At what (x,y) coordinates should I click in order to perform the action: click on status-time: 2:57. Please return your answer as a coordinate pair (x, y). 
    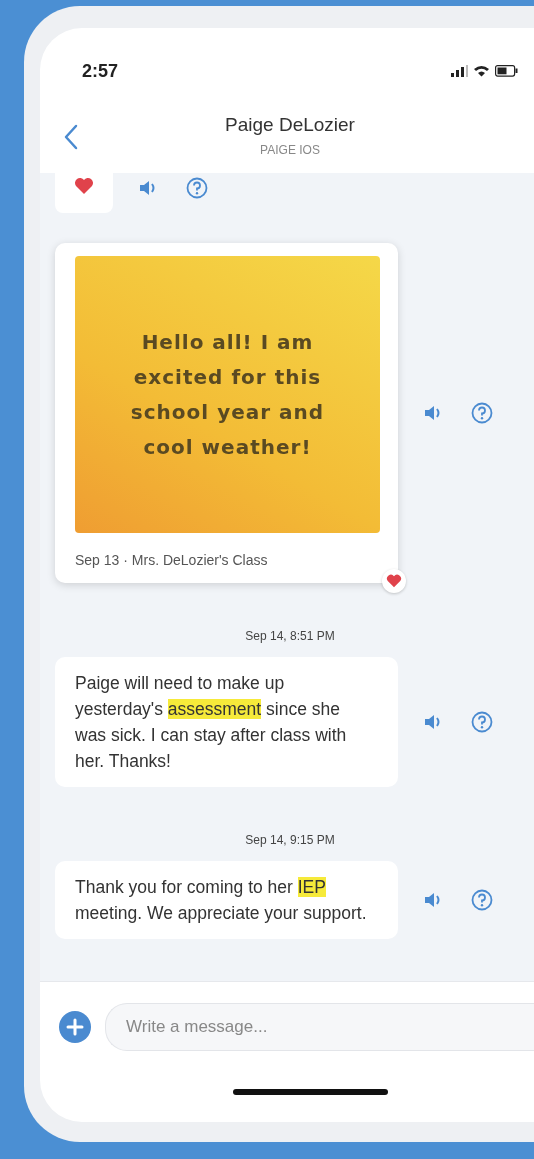
    Looking at the image, I should click on (100, 71).